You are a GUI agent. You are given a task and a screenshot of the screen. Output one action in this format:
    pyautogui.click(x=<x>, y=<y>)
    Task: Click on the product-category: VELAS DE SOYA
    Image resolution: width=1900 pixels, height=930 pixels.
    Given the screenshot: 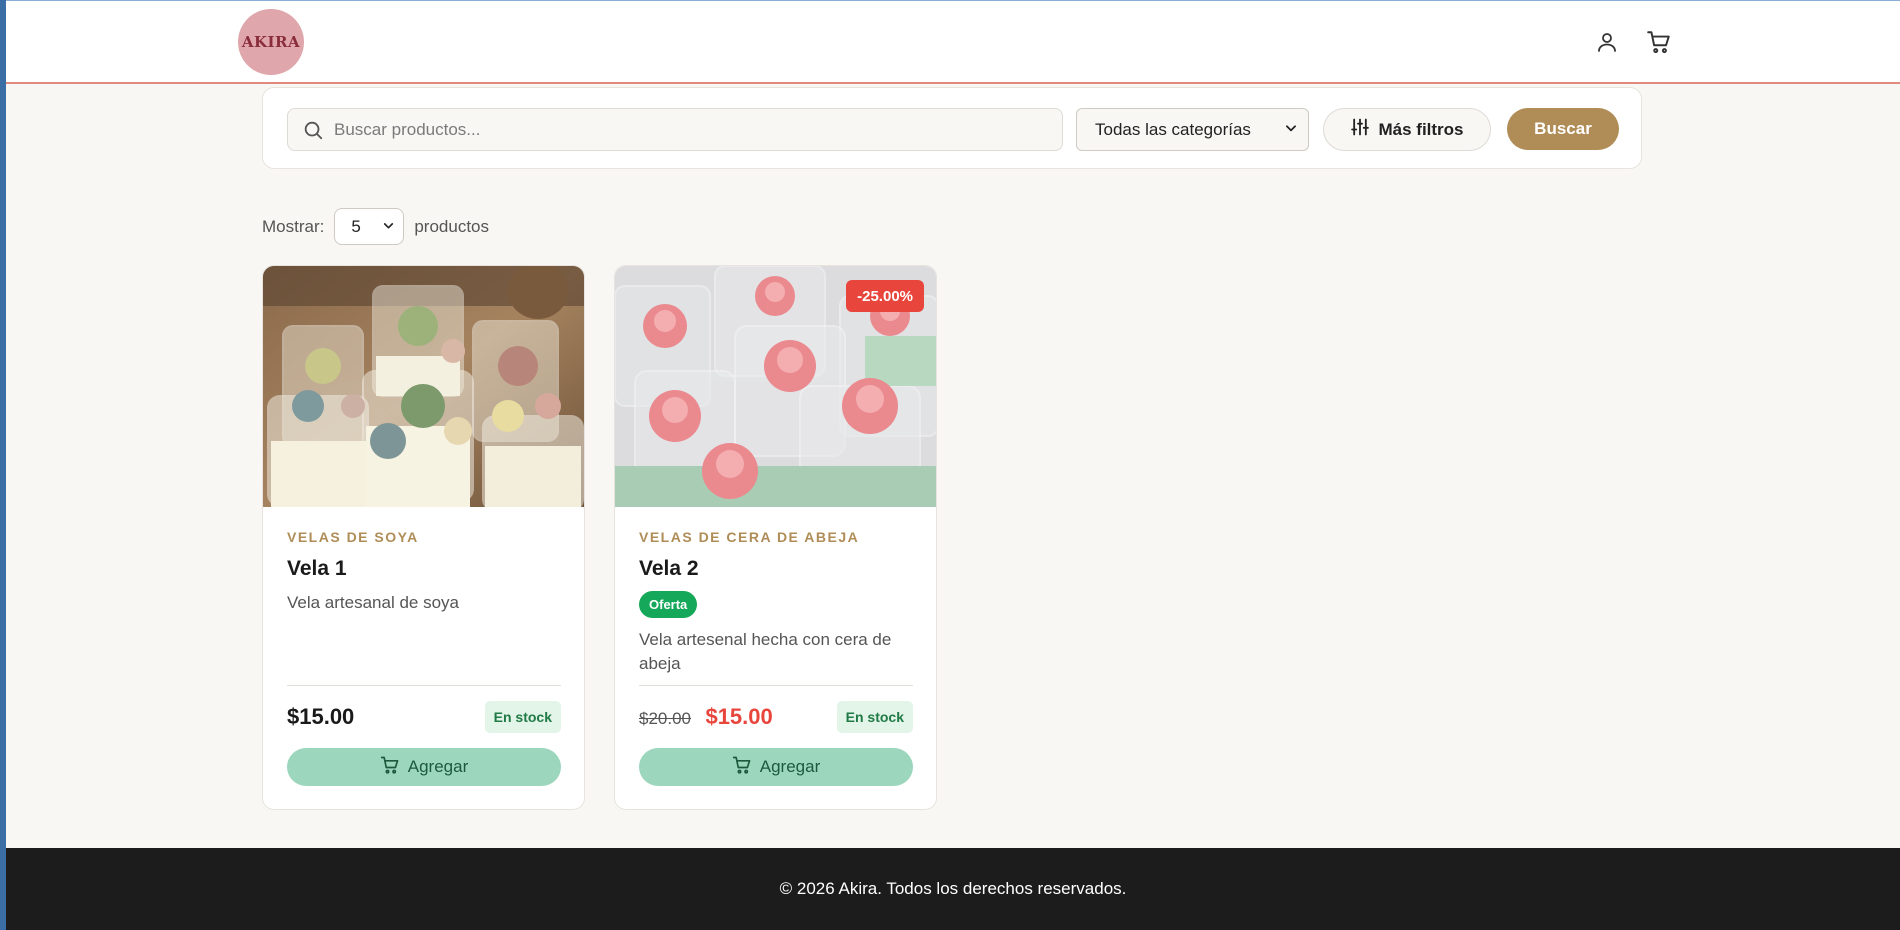 What is the action you would take?
    pyautogui.click(x=353, y=537)
    